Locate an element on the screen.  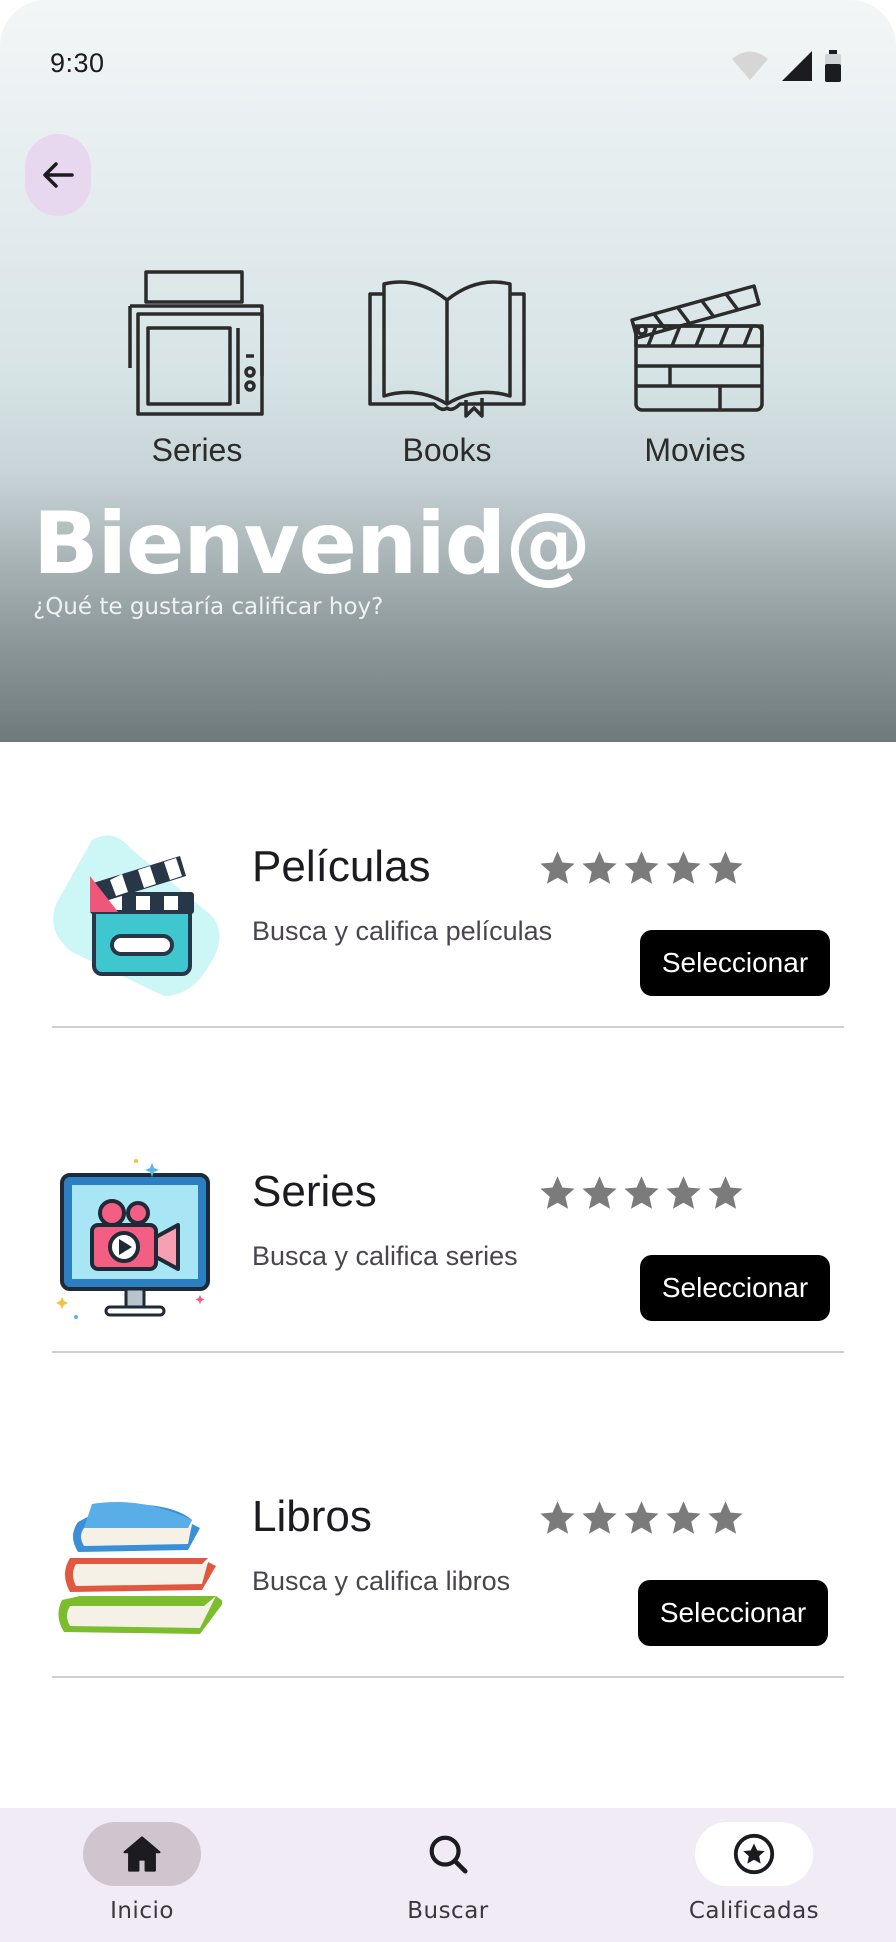
category-books: Books is located at coordinates (447, 368).